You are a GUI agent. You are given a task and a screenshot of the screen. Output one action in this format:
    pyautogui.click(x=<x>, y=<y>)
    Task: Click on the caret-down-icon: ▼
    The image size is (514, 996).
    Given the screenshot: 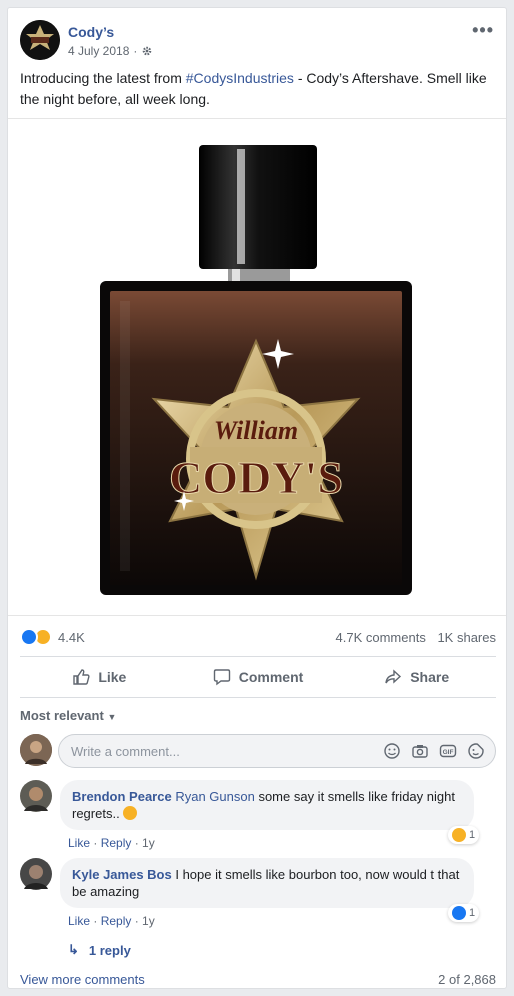 What is the action you would take?
    pyautogui.click(x=112, y=717)
    